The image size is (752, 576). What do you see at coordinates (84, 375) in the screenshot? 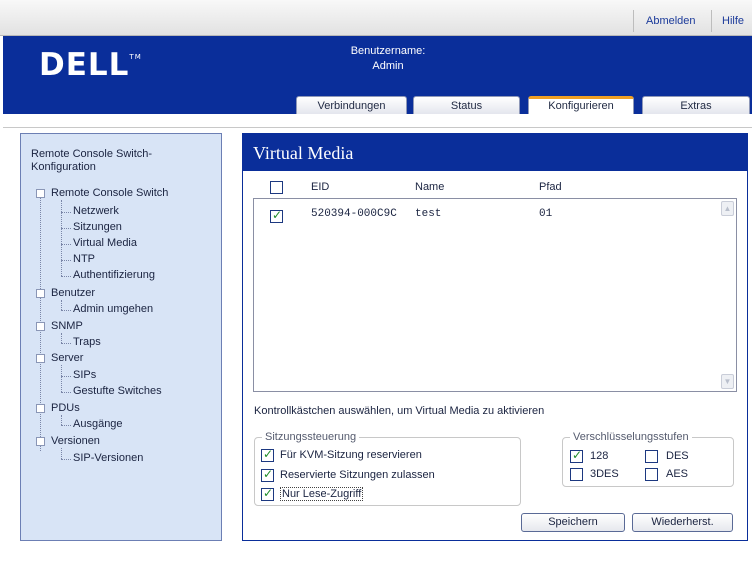
I see `tree-item-sips: SIPs` at bounding box center [84, 375].